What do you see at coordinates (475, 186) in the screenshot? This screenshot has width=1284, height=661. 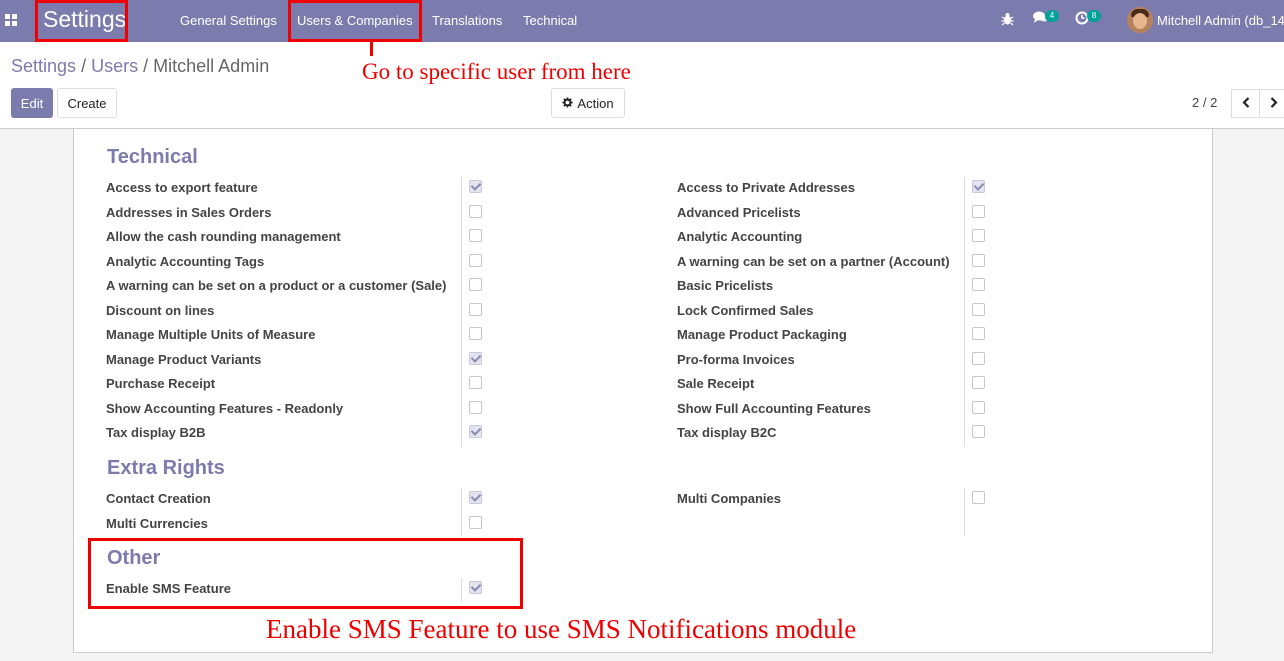 I see `checkbox-access-to-export-feature` at bounding box center [475, 186].